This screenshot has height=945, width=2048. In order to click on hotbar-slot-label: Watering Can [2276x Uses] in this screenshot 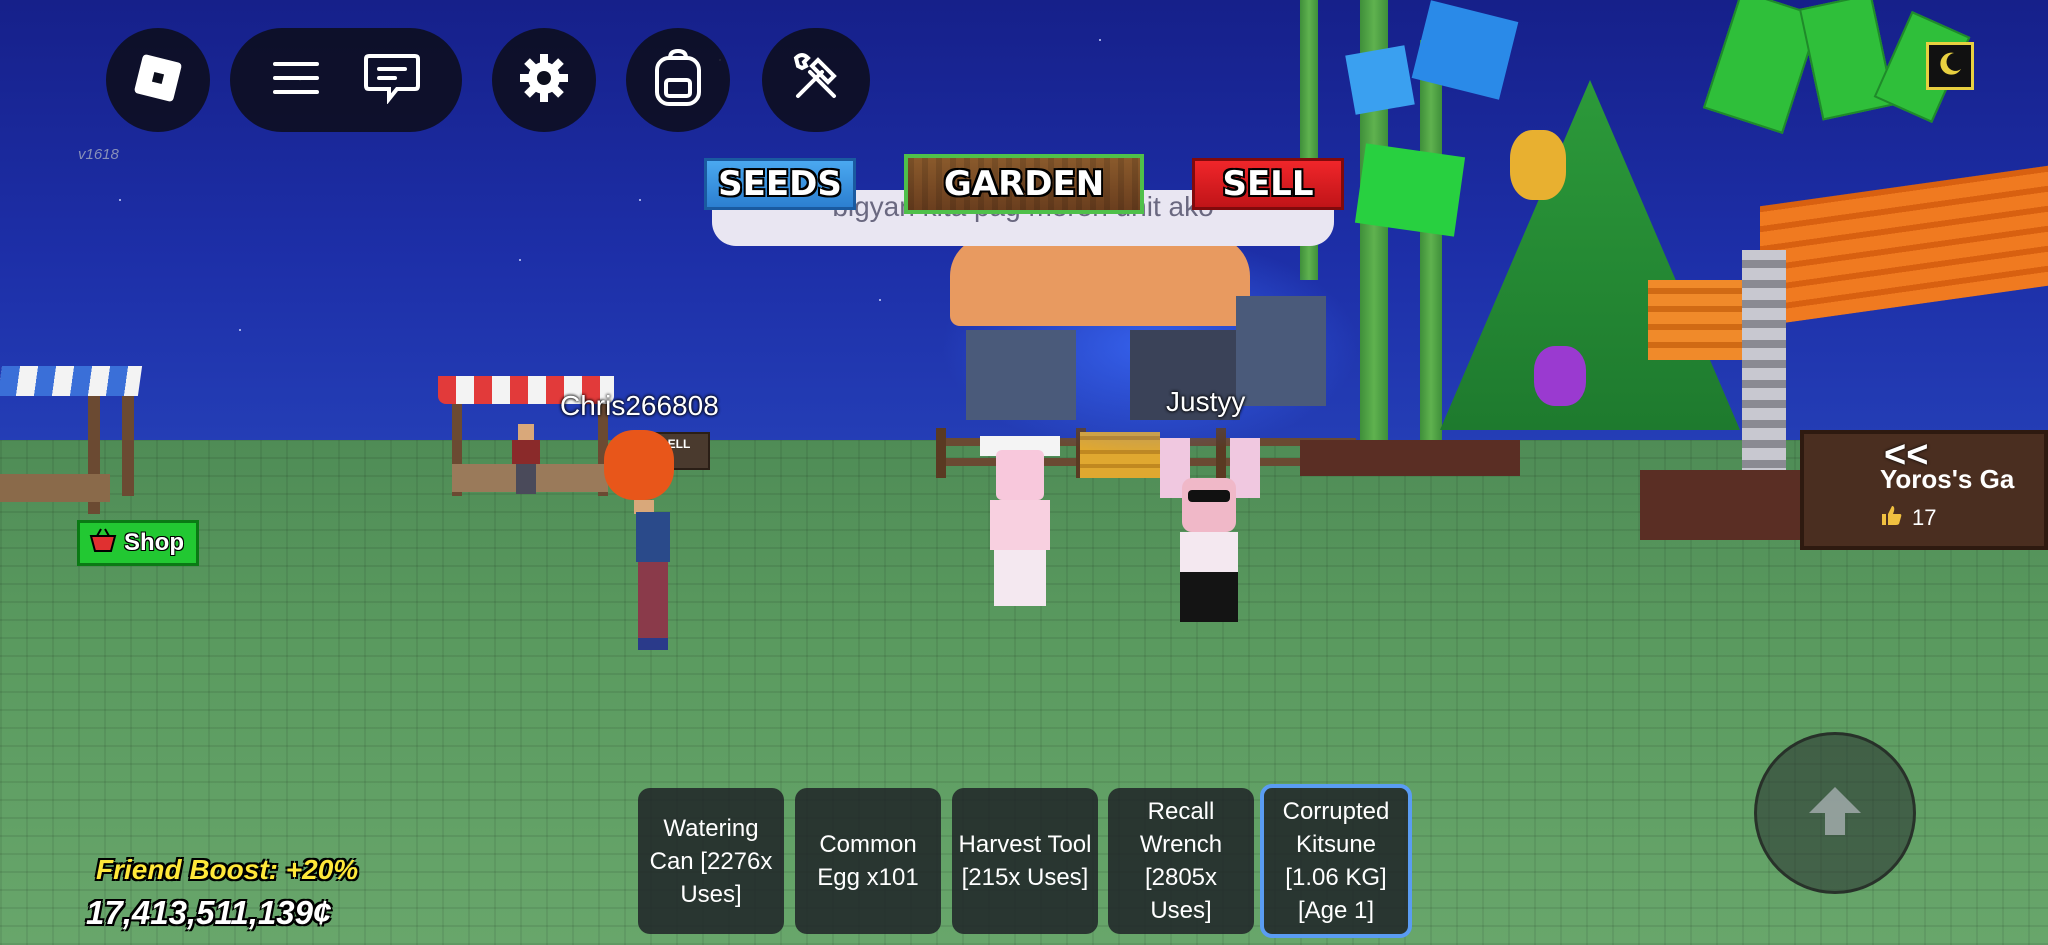, I will do `click(711, 861)`.